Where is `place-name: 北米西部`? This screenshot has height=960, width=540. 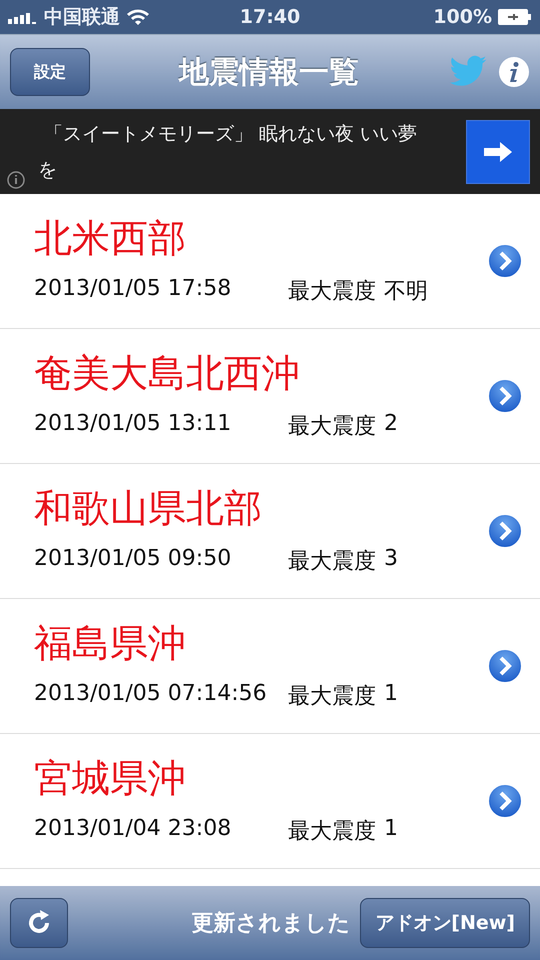 place-name: 北米西部 is located at coordinates (110, 238).